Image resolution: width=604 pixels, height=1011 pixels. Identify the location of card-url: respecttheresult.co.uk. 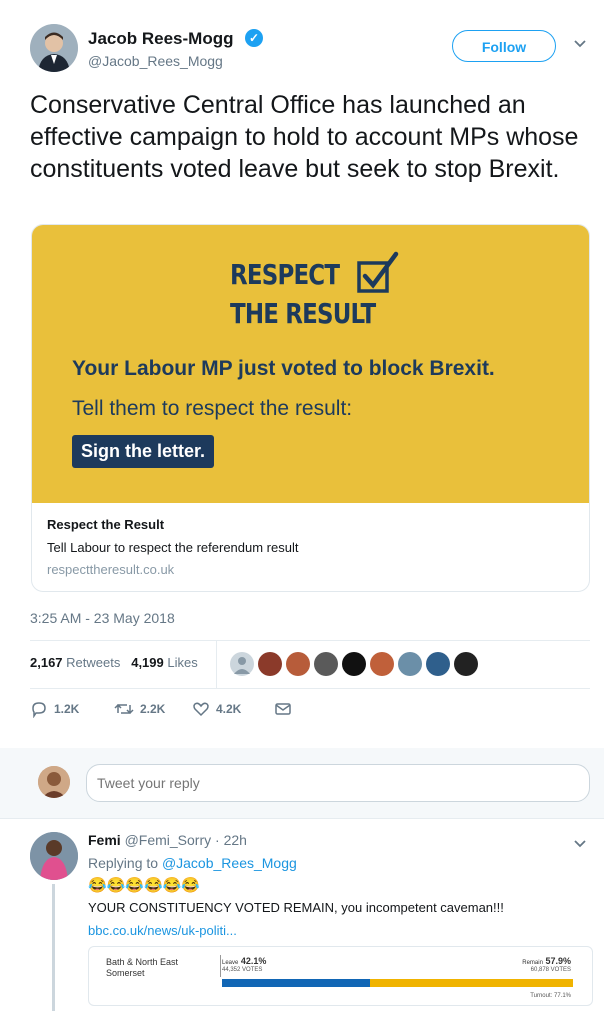
(111, 569).